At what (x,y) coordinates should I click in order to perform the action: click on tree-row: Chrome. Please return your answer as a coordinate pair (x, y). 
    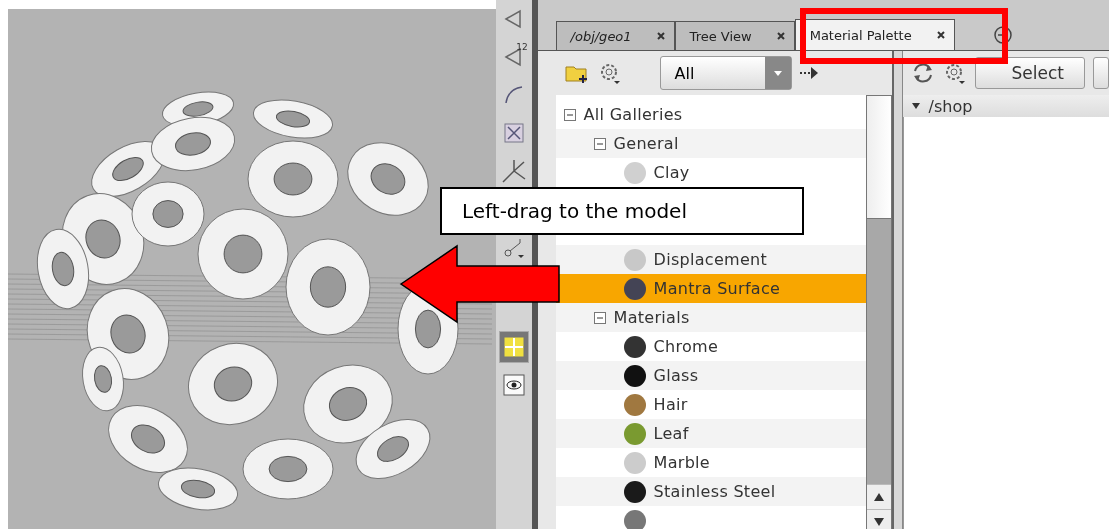
    Looking at the image, I should click on (710, 346).